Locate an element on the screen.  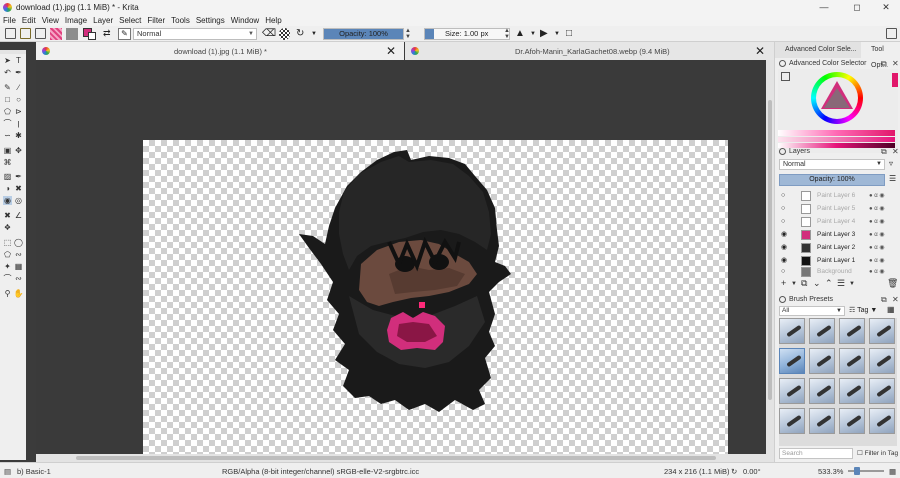
menu-view: View is located at coordinates (50, 20).